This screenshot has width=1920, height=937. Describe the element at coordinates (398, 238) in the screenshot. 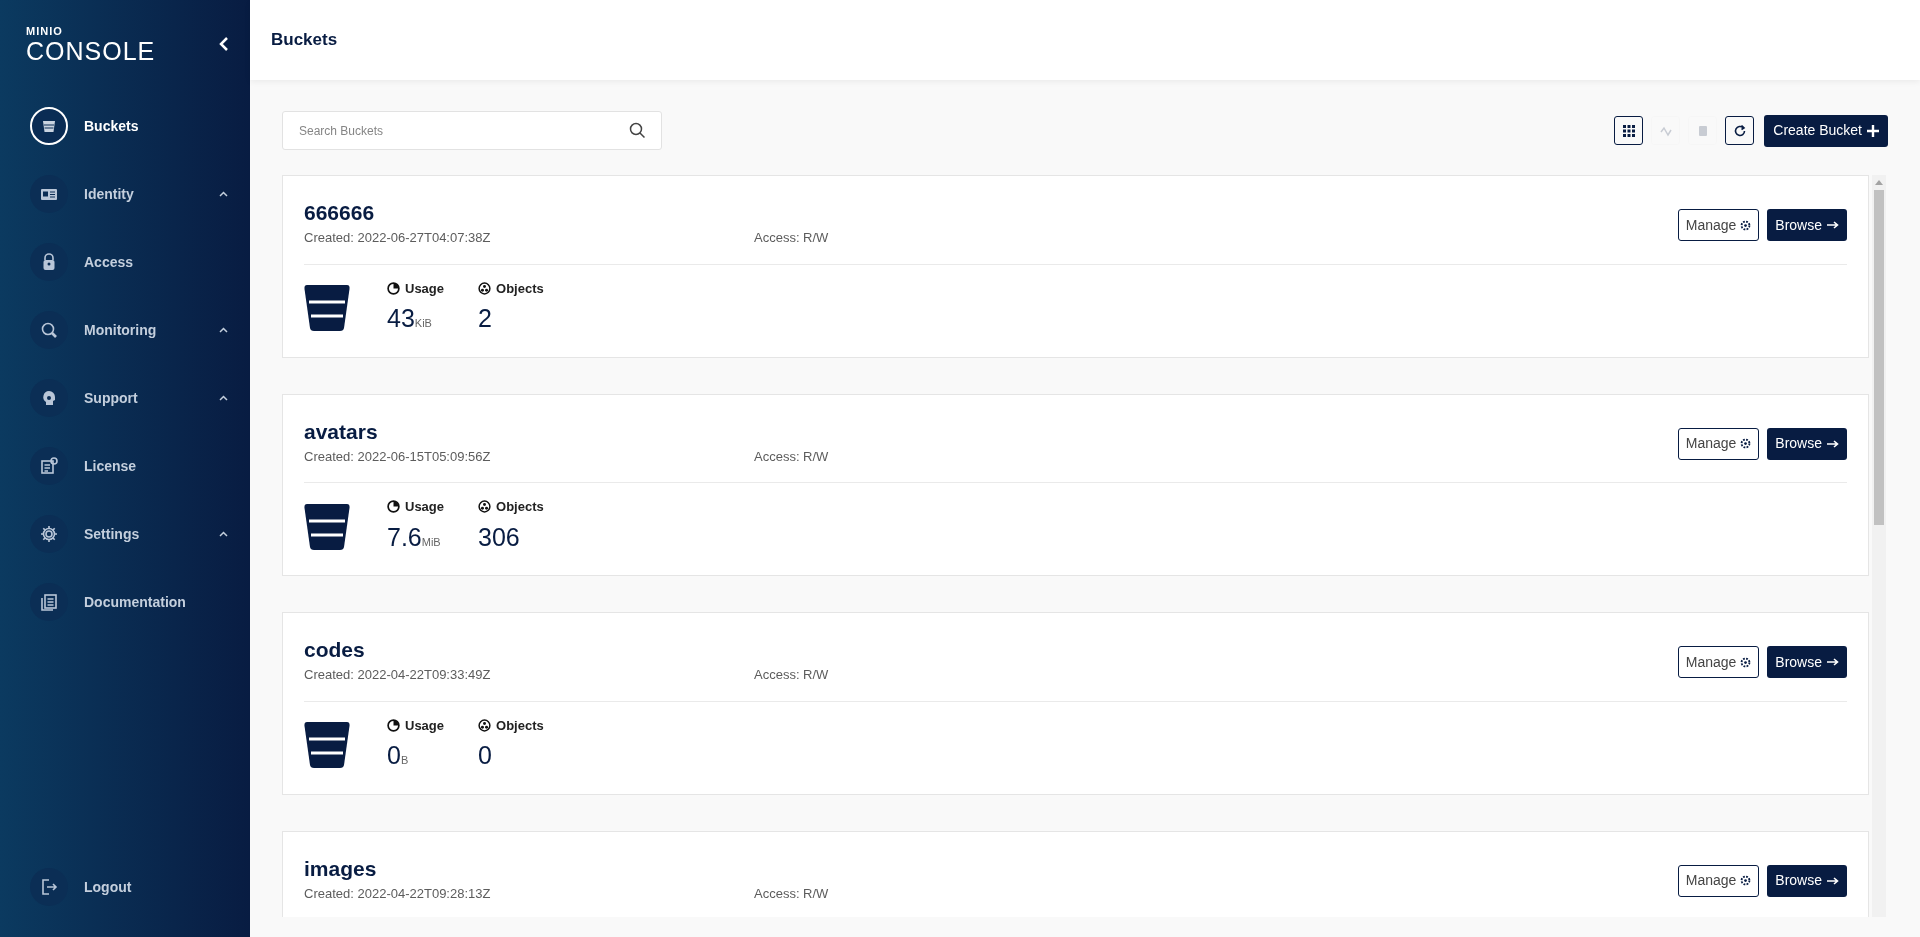

I see `created-date: Created: 2022-06-27T04:07:38Z` at that location.